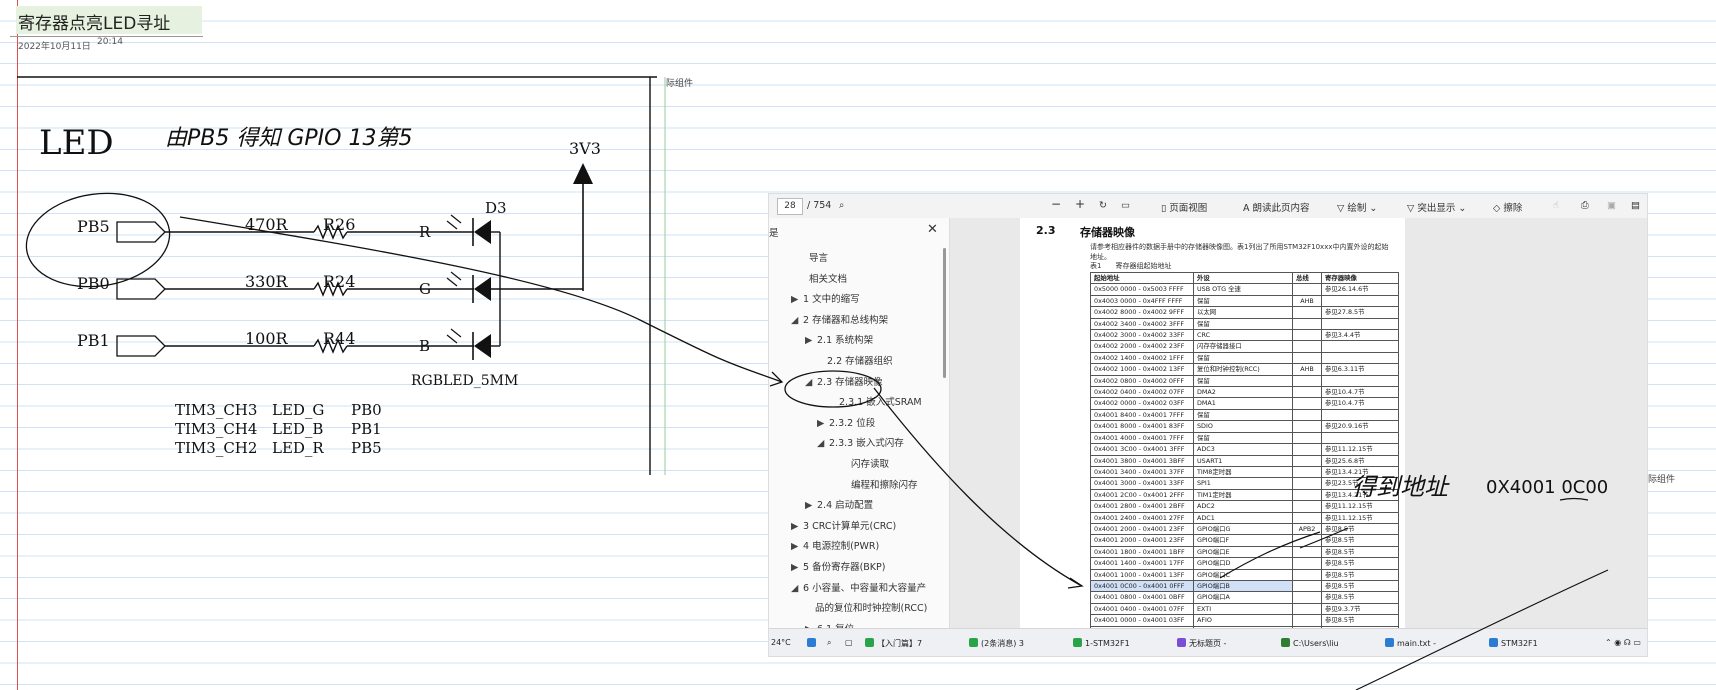  What do you see at coordinates (98, 240) in the screenshot?
I see `pb5-circle` at bounding box center [98, 240].